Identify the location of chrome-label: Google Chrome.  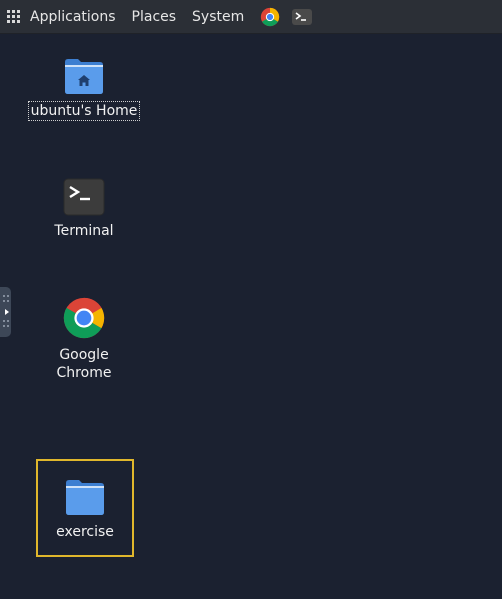
(84, 364).